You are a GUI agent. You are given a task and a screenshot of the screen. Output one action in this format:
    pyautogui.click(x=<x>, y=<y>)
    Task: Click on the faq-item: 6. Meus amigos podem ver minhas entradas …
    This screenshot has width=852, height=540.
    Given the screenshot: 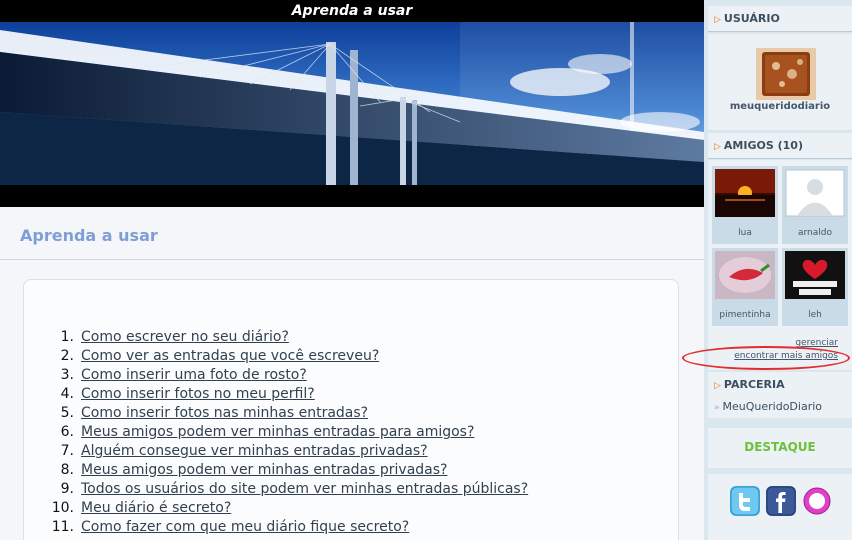 What is the action you would take?
    pyautogui.click(x=288, y=432)
    